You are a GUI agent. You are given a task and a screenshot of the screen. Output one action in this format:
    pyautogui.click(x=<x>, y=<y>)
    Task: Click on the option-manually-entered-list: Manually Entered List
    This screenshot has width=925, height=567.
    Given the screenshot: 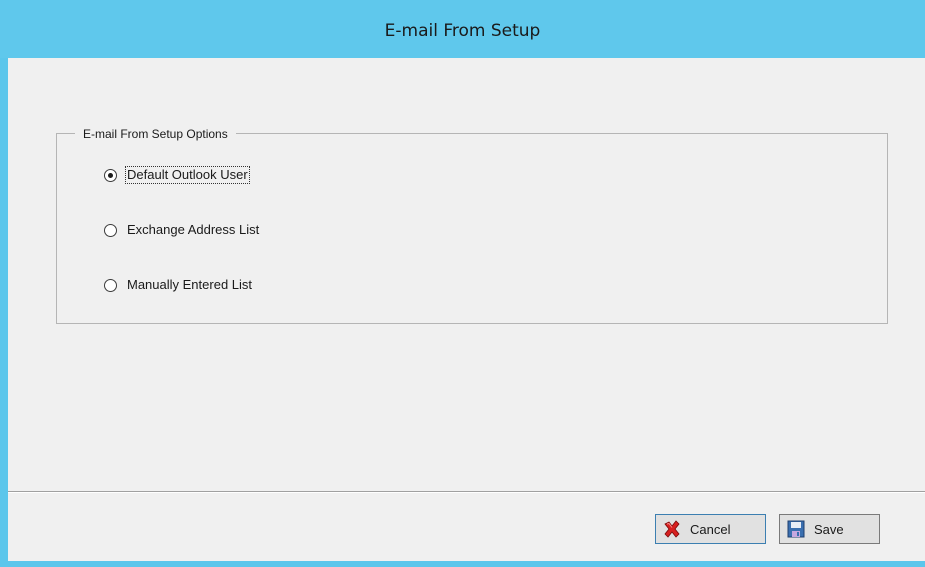 What is the action you would take?
    pyautogui.click(x=178, y=285)
    